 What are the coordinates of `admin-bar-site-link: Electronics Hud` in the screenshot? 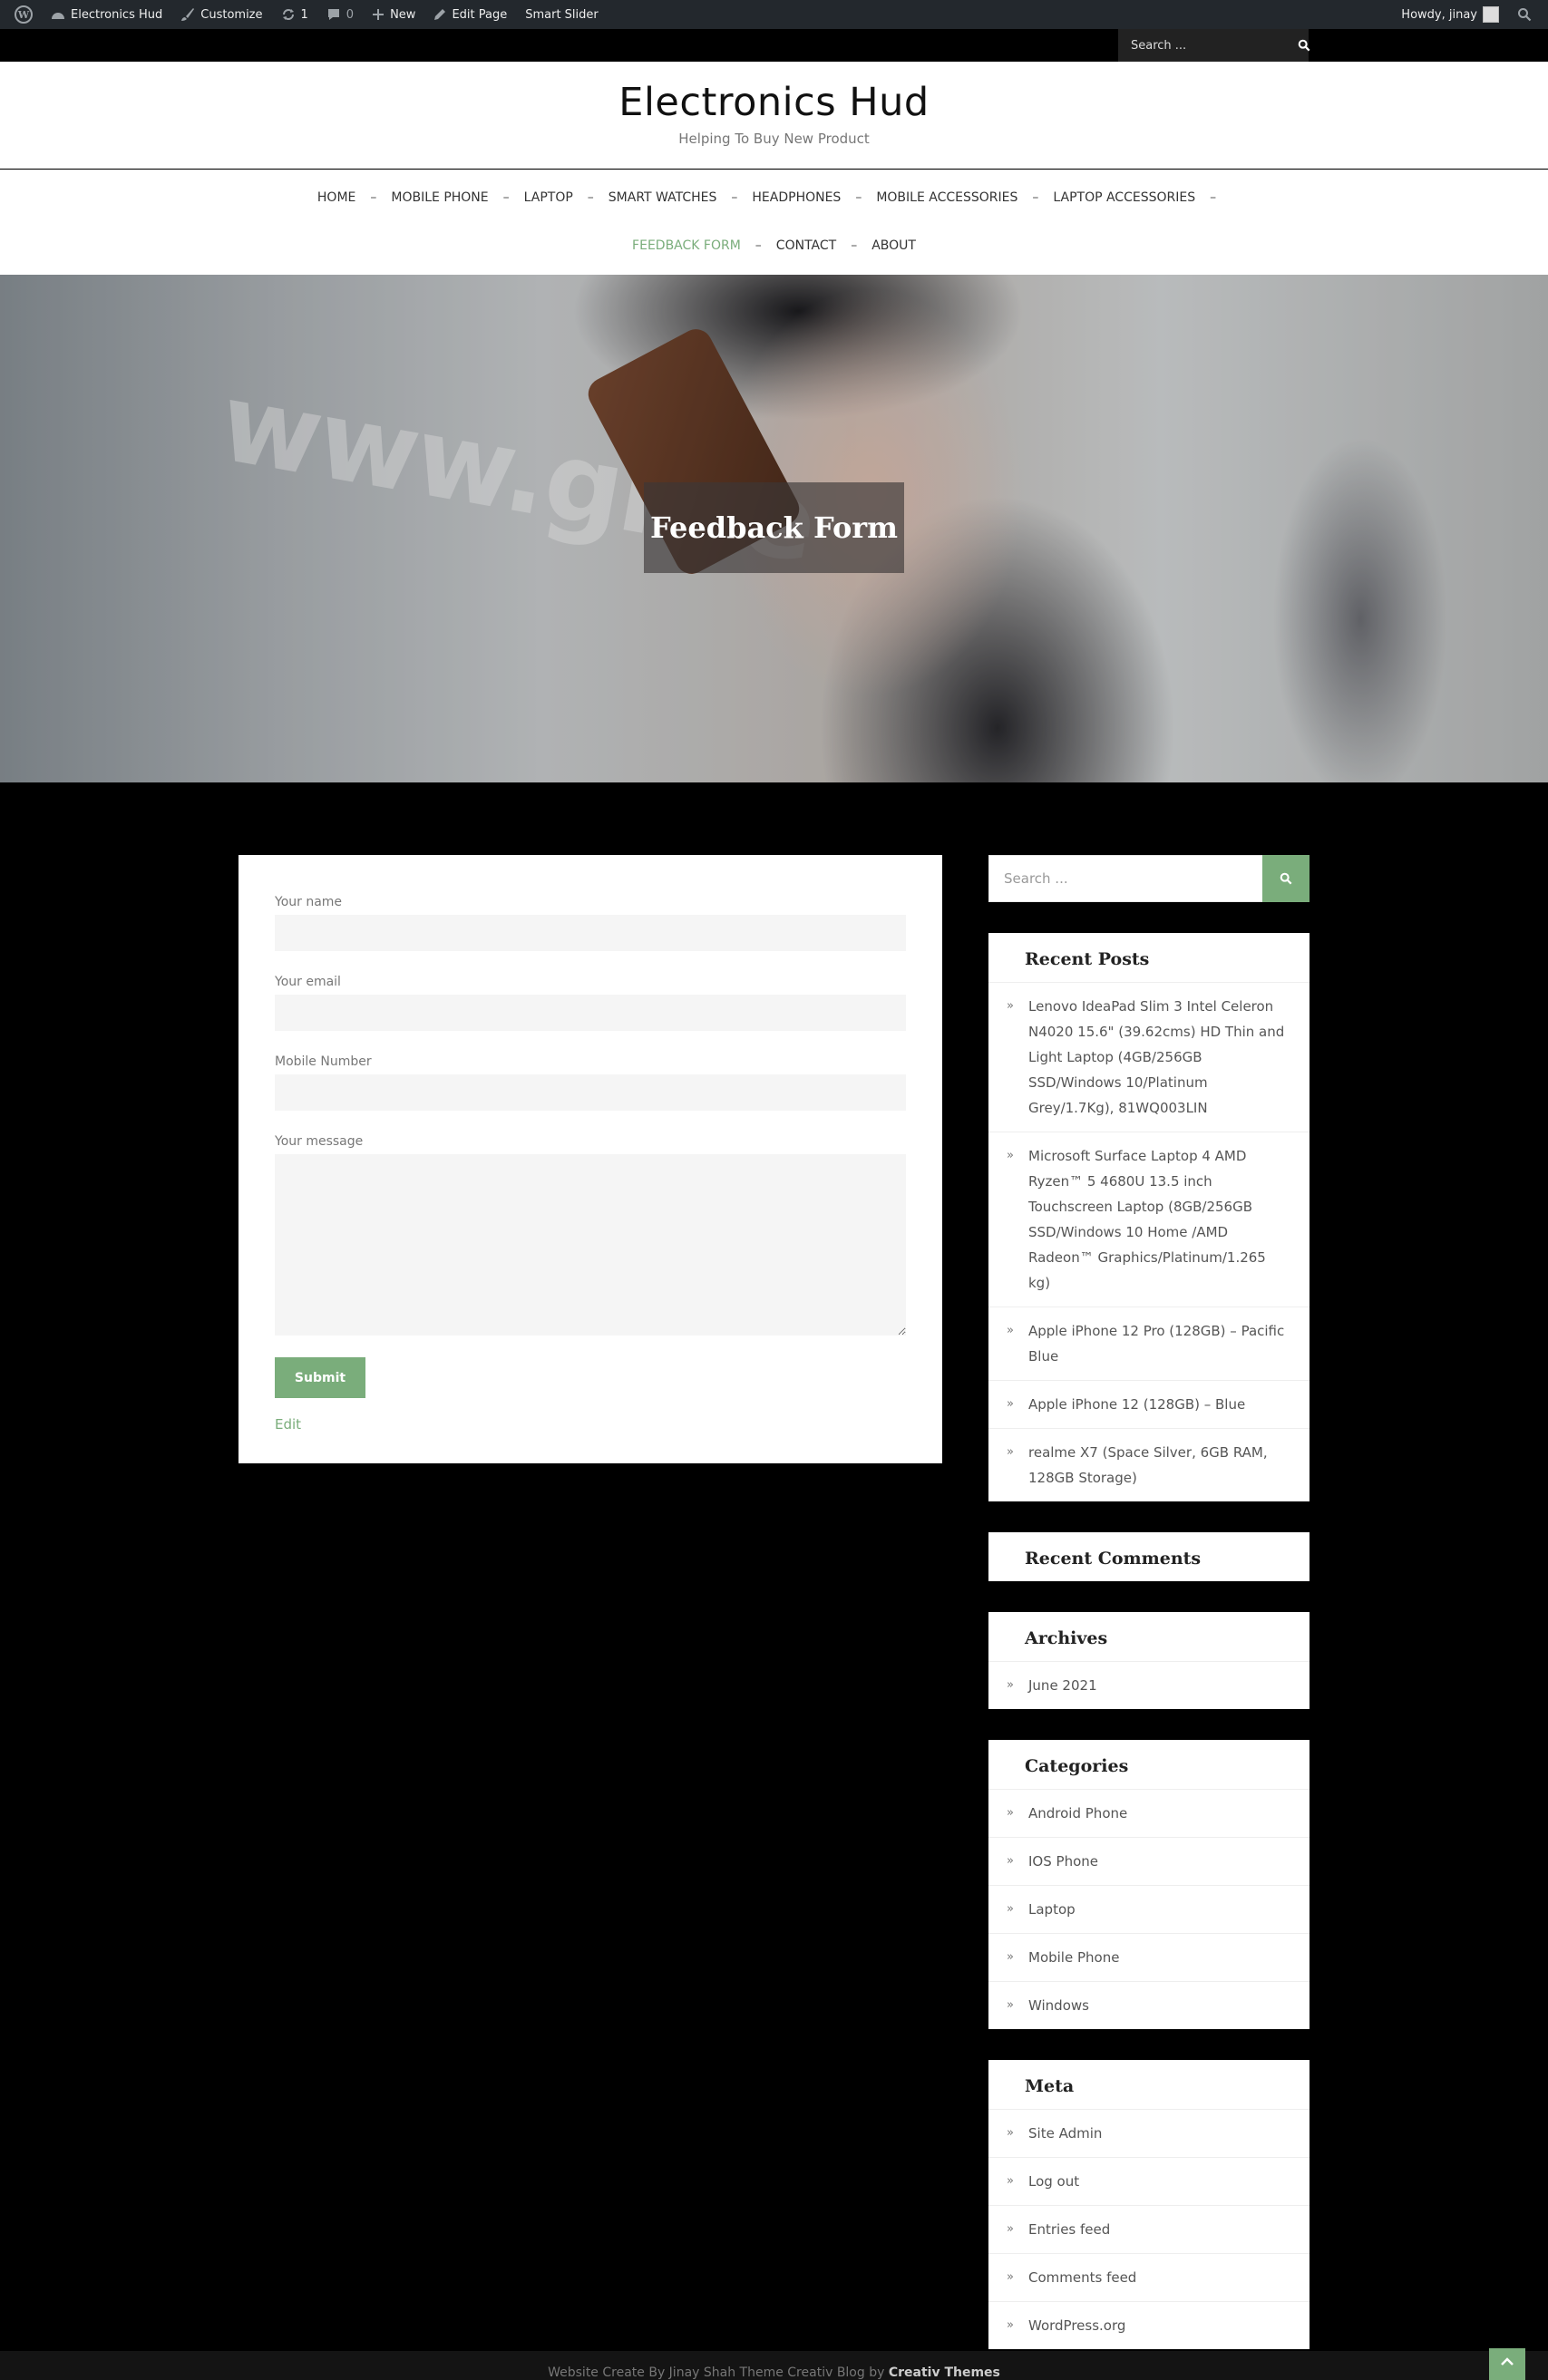 It's located at (106, 14).